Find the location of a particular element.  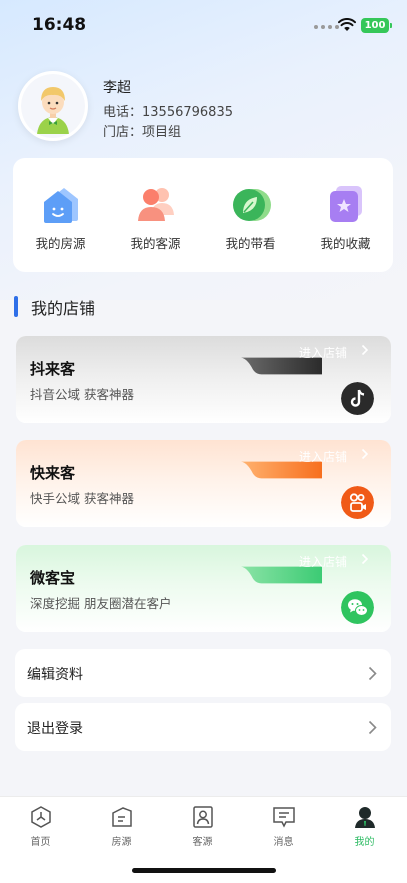

user-phone: 电话：13556796835 is located at coordinates (168, 112).